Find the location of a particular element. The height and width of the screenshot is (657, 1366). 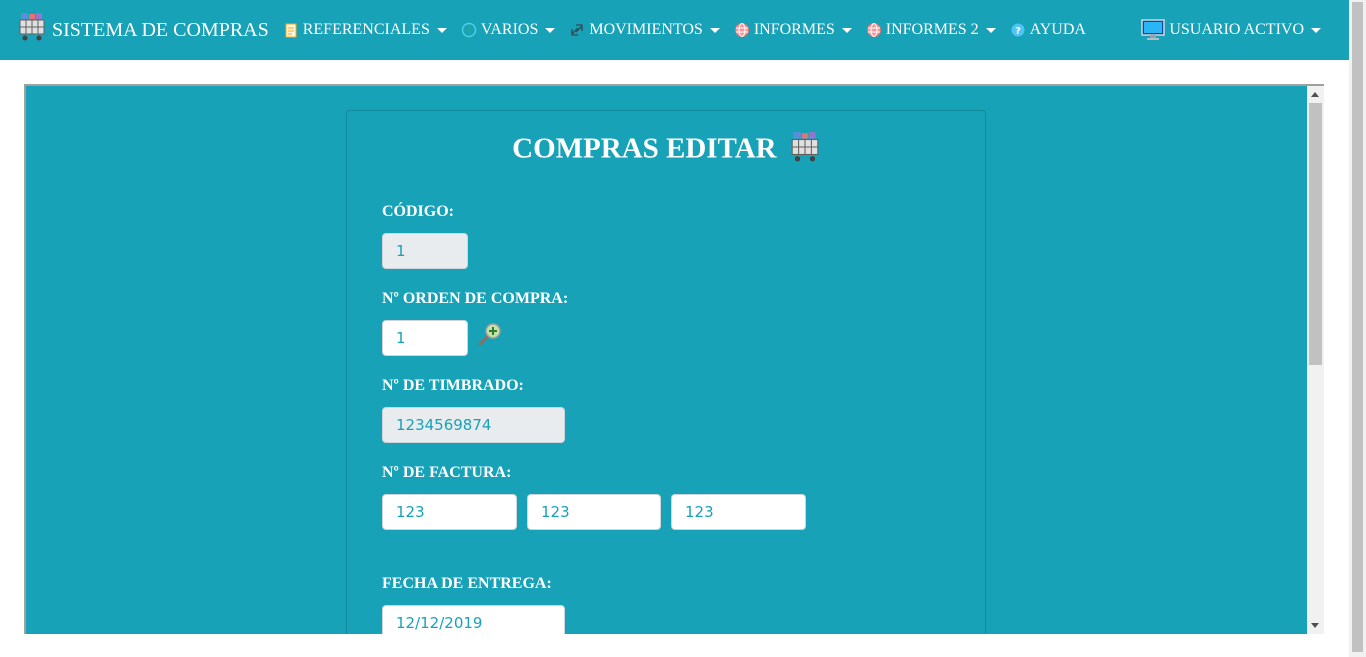

nav-informes-label: INFORMES is located at coordinates (794, 29).